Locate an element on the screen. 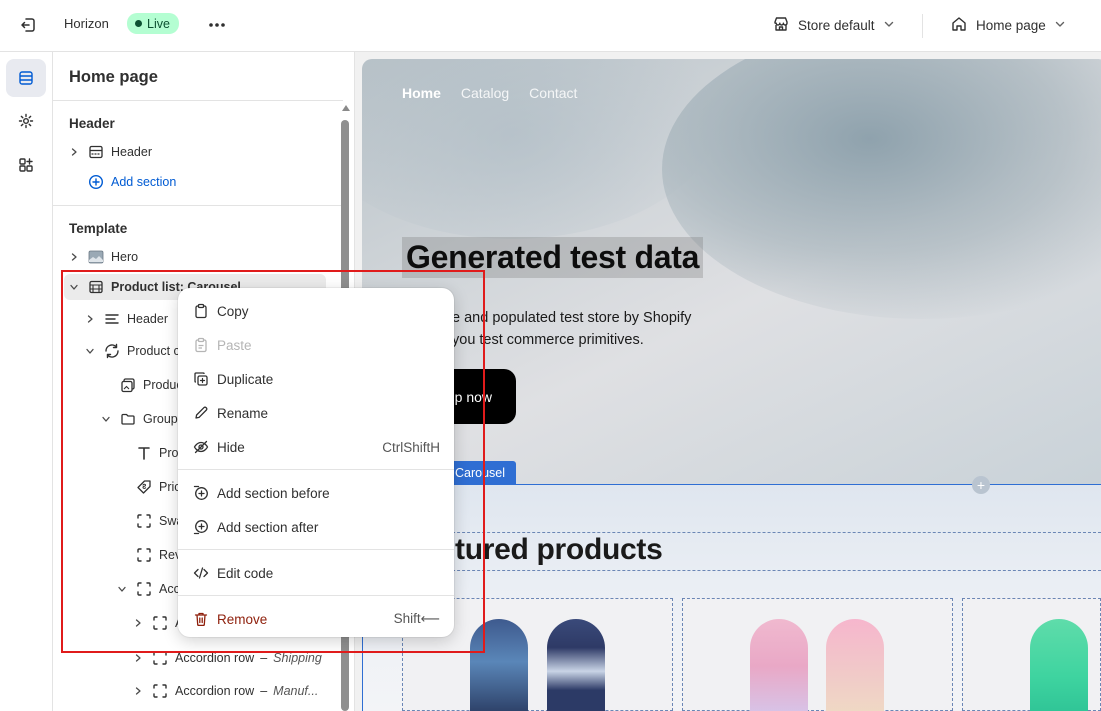 The height and width of the screenshot is (711, 1101). template-group-heading: Template is located at coordinates (98, 228).